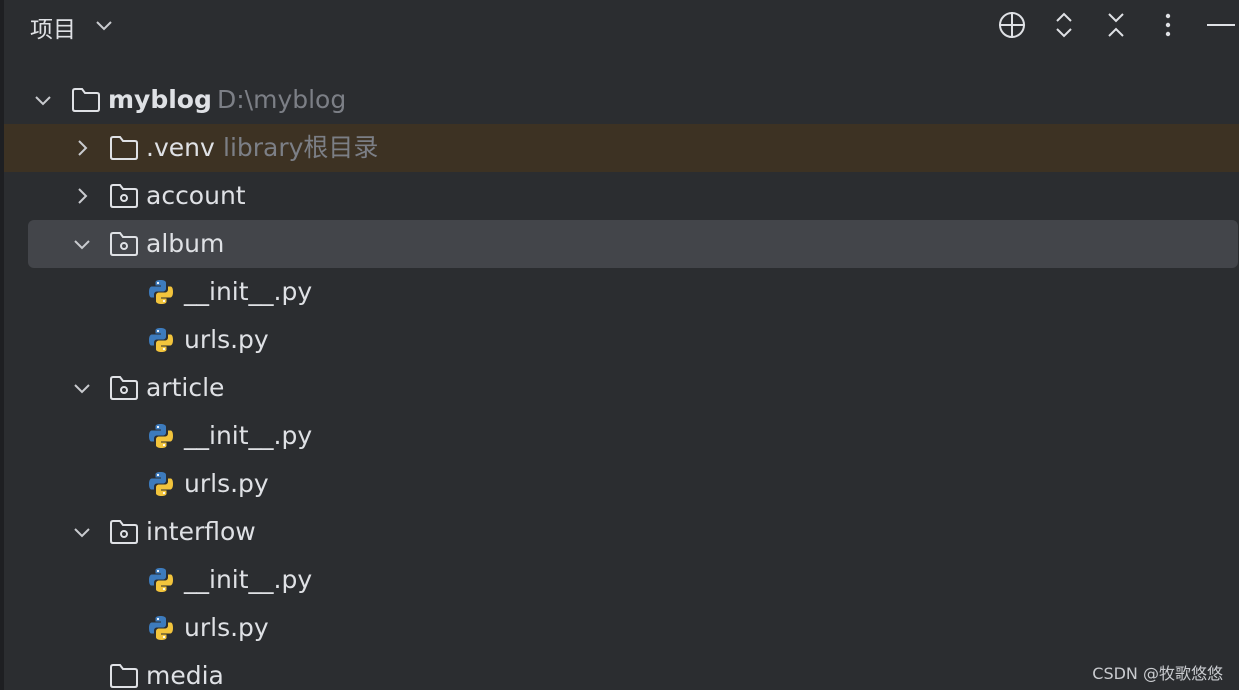  I want to click on tree-row-interflow: interflow, so click(619, 532).